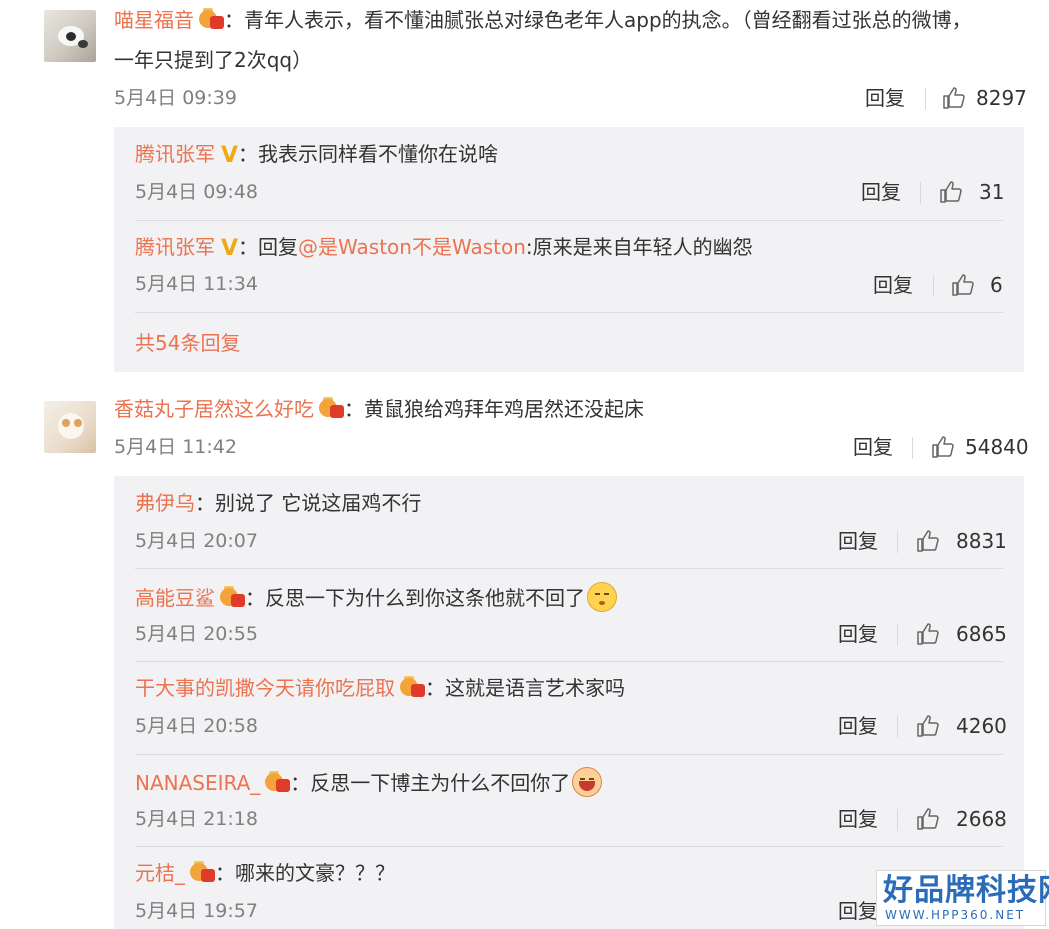 Image resolution: width=1049 pixels, height=929 pixels. What do you see at coordinates (587, 782) in the screenshot?
I see `laughing-emoji-icon` at bounding box center [587, 782].